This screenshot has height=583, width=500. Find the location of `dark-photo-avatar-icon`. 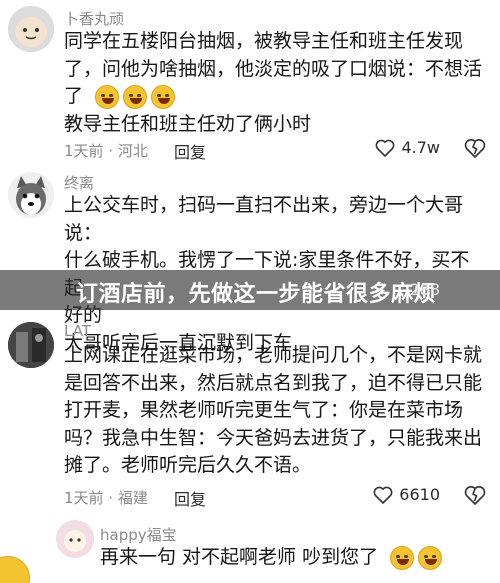

dark-photo-avatar-icon is located at coordinates (31, 345).